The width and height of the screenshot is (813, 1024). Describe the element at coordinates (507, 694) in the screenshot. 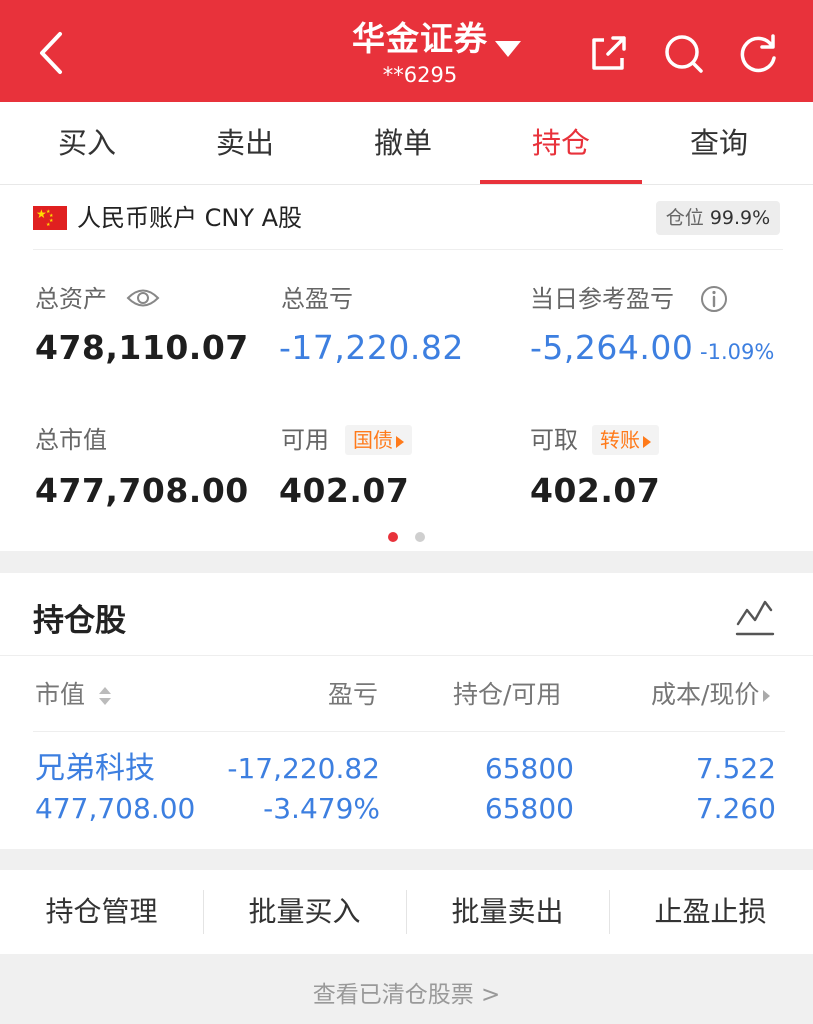

I see `column-position: 持仓/可用` at that location.